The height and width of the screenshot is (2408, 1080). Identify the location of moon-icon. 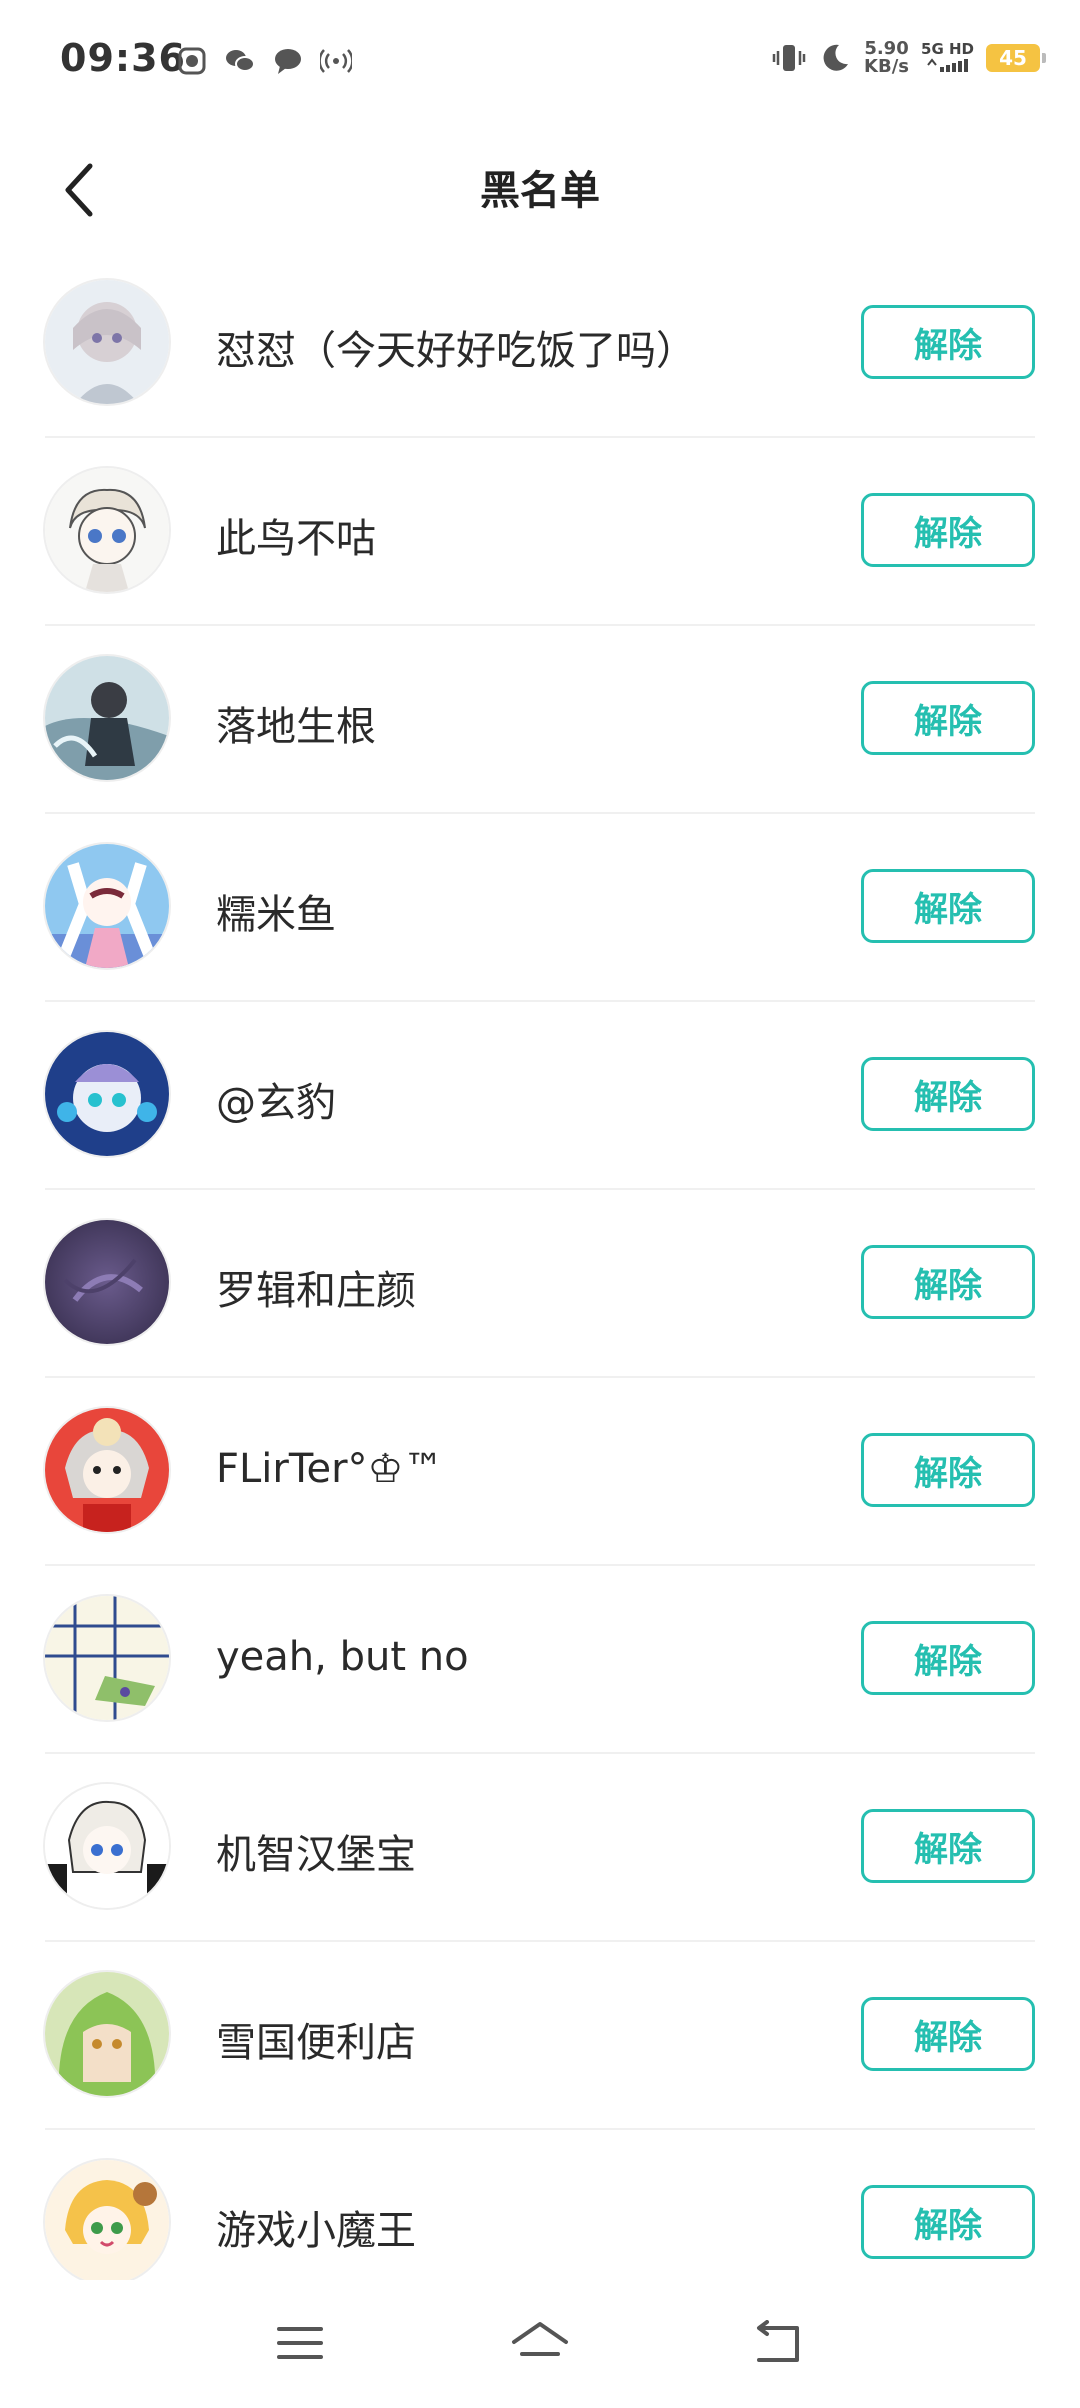
(835, 58).